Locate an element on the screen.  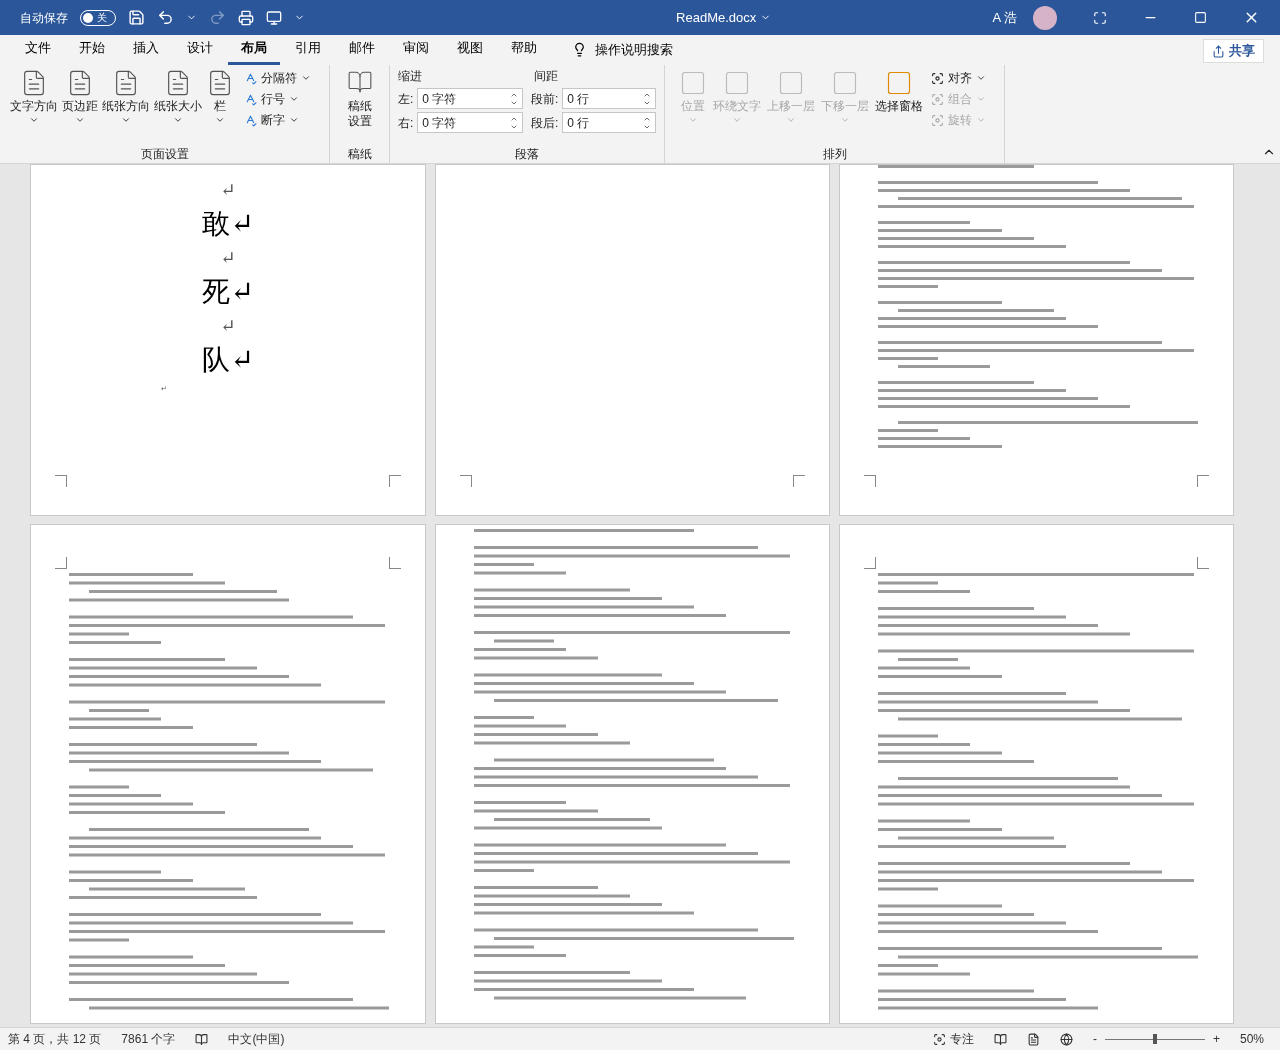
ribbon-tab: 引用 is located at coordinates (308, 51).